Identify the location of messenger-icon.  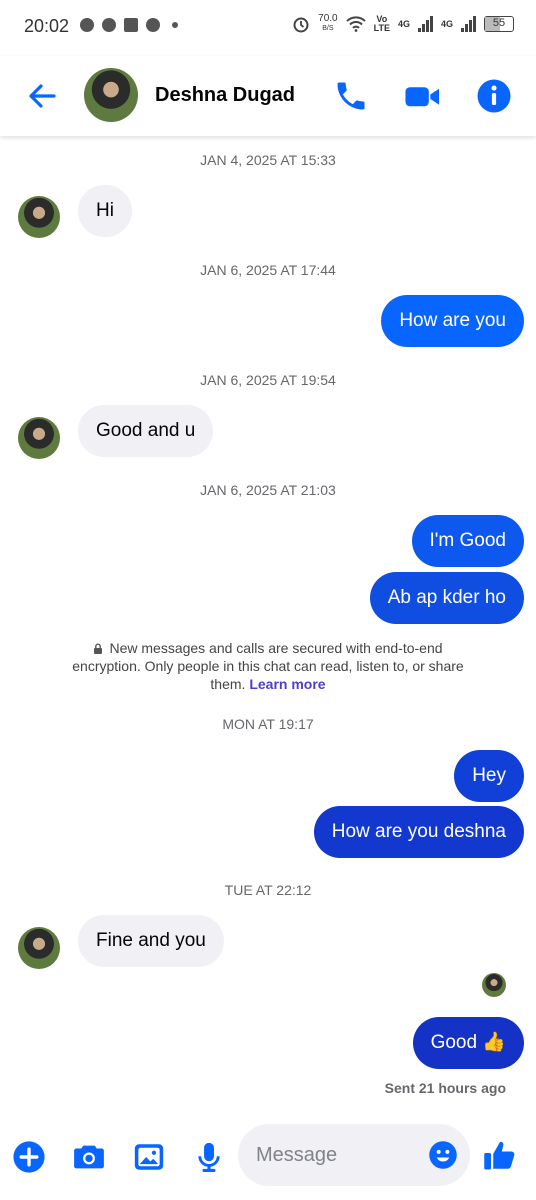
(153, 25).